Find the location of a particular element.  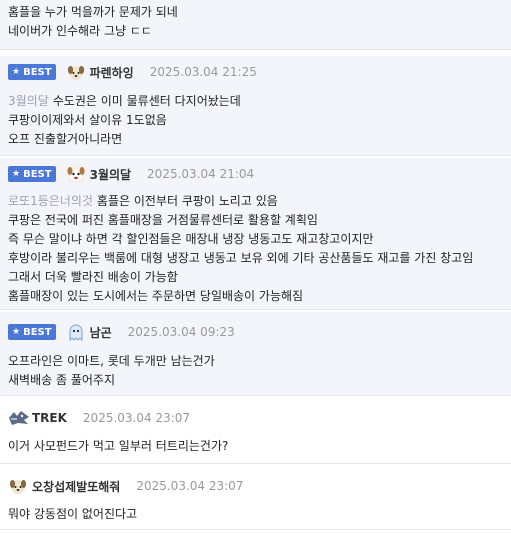

comment-item: 오창섭제발또해줘 2025.03.04 23:07 뭐야 강동점이 없어진다고 is located at coordinates (255, 500).